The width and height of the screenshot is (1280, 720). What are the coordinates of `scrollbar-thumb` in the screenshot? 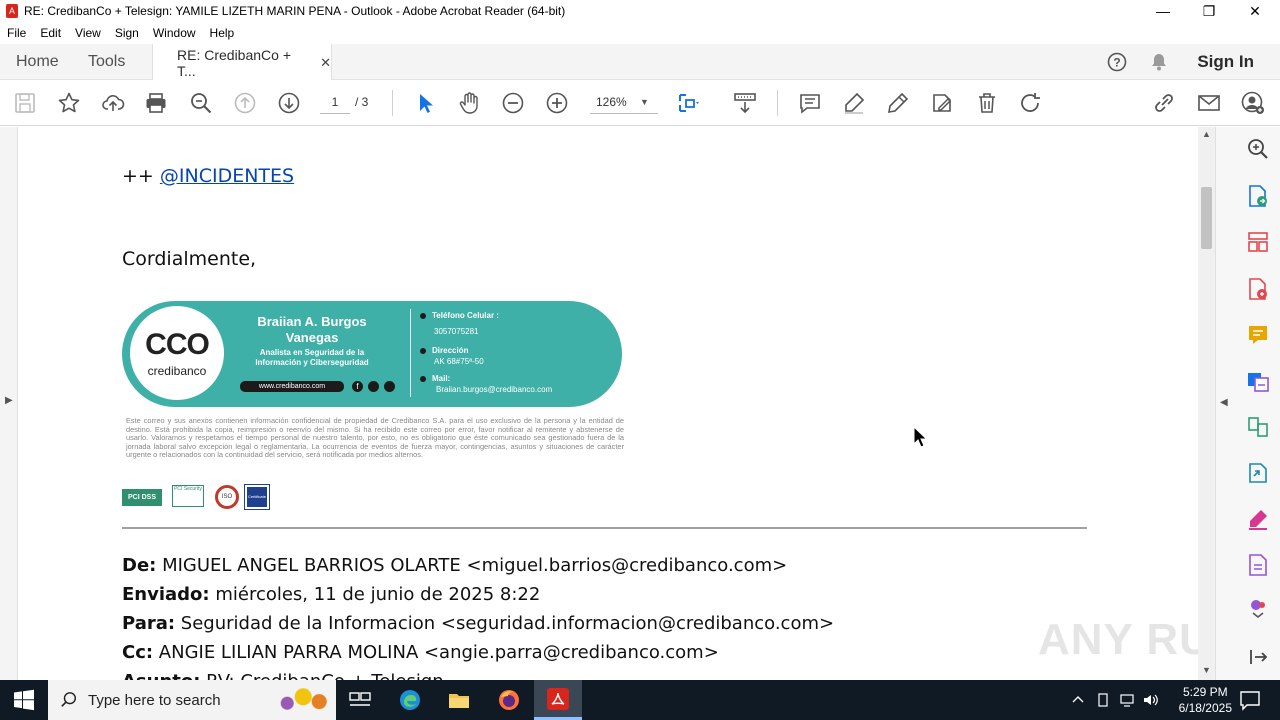 It's located at (1206, 218).